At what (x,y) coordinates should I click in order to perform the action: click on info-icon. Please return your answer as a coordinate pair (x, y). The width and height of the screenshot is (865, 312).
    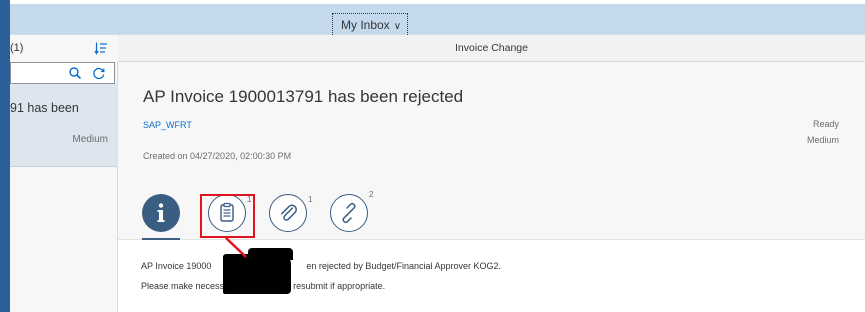
    Looking at the image, I should click on (161, 212).